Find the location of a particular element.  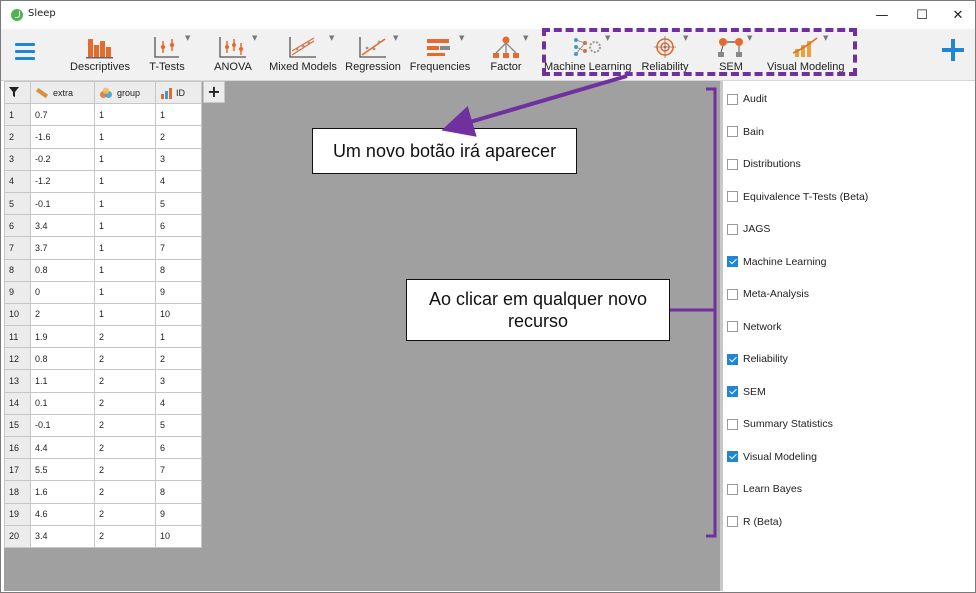

table-cell: 10 is located at coordinates (178, 536).